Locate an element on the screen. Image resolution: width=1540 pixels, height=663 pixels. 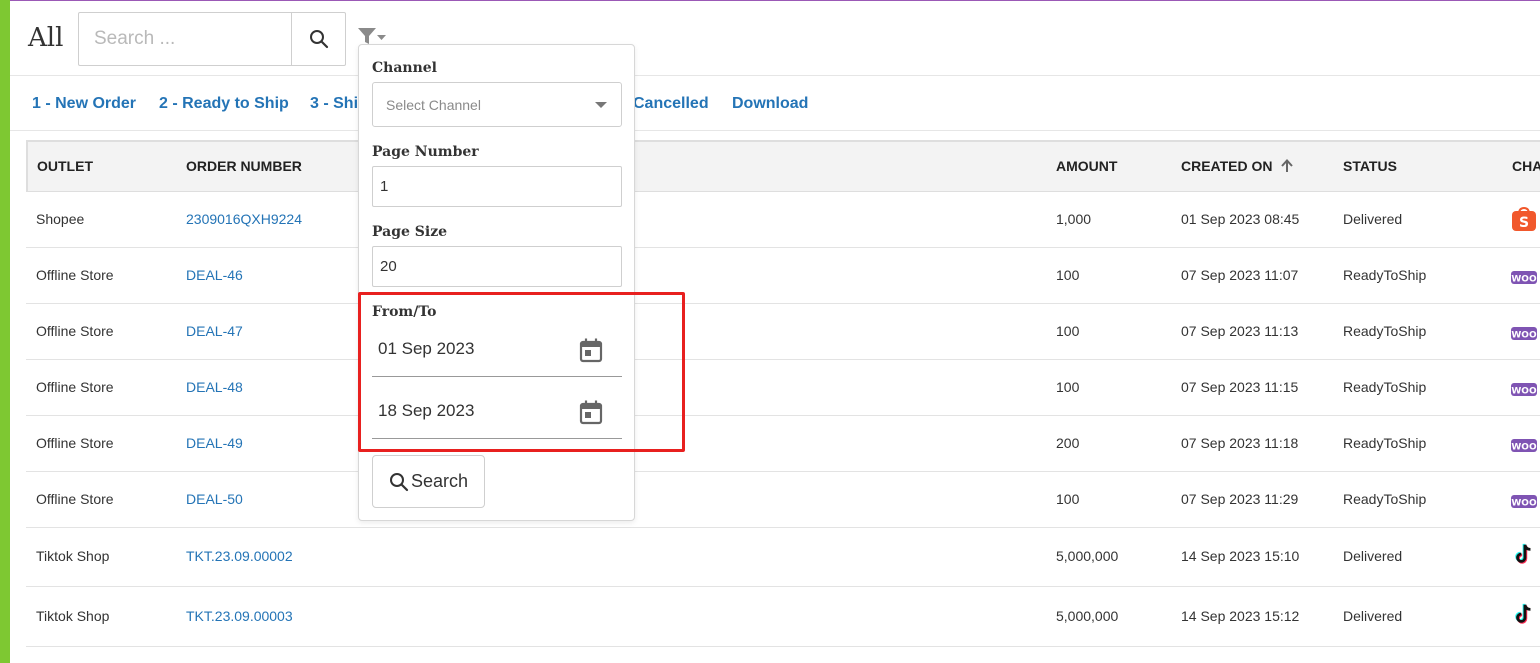
column-header-created-on: CREATED ON is located at coordinates (1237, 166).